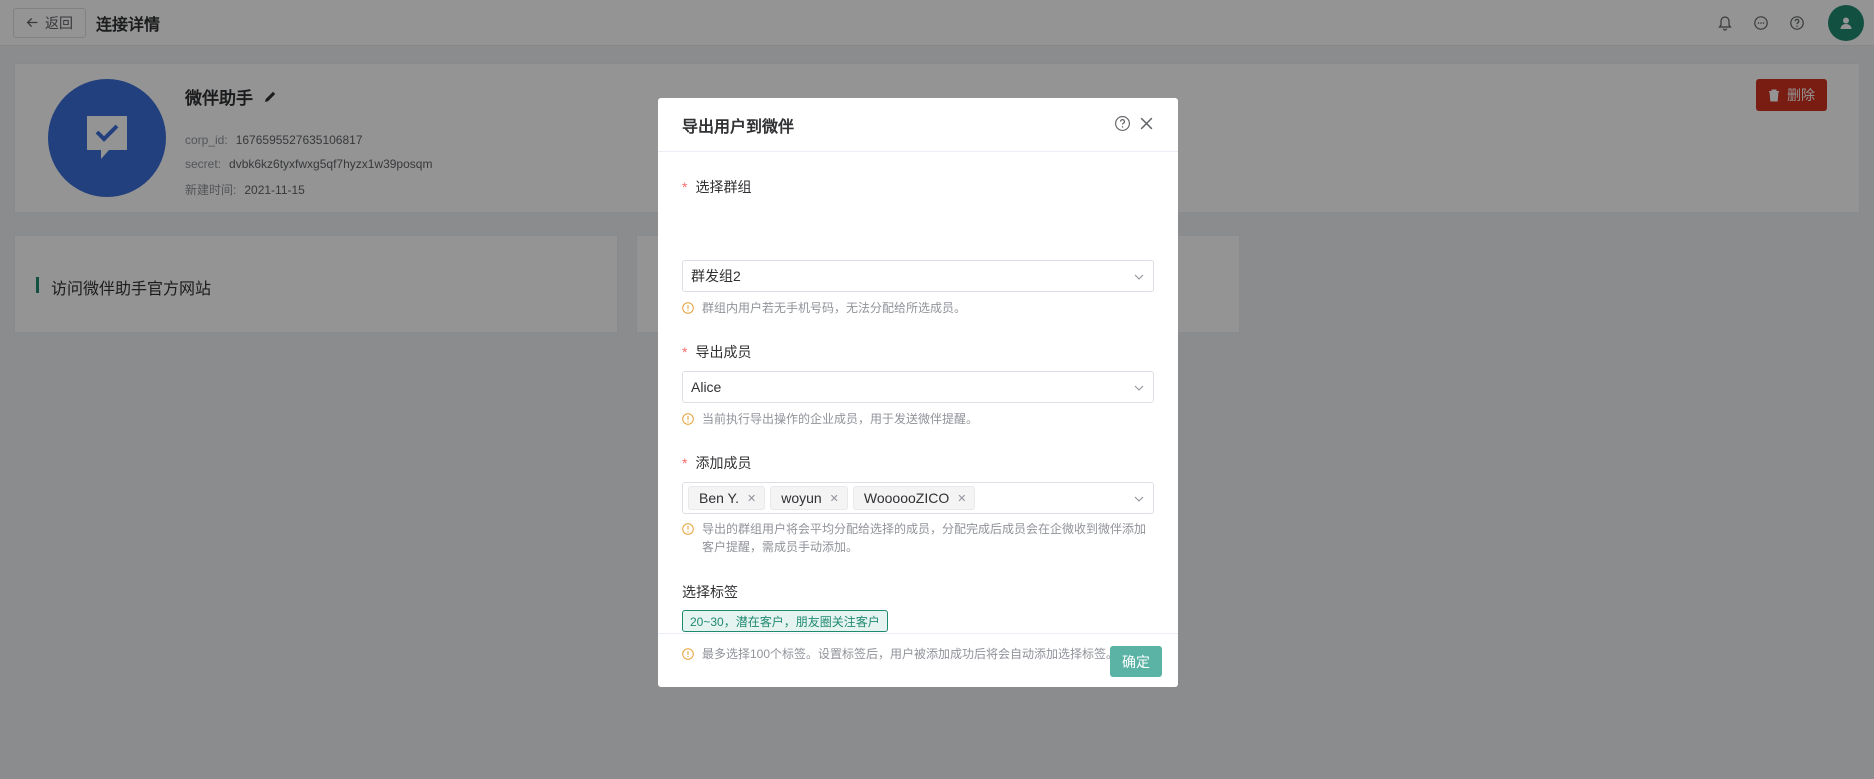  I want to click on close-icon, so click(1146, 123).